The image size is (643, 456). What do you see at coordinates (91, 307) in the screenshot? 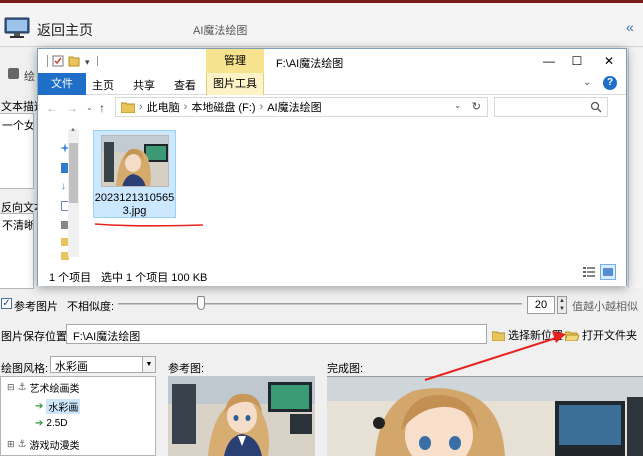
I see `dissimilarity-label: 不相似度:` at bounding box center [91, 307].